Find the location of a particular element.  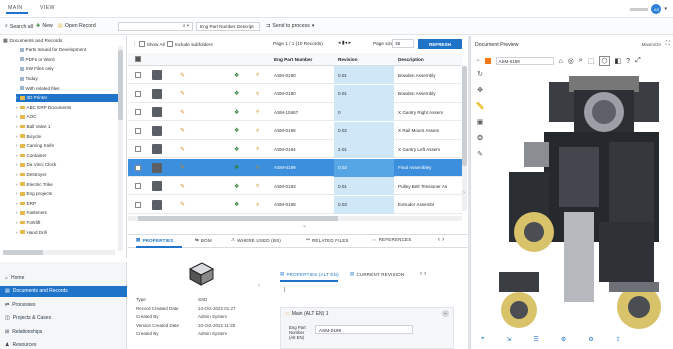

open-record-button: ▤ Open Record is located at coordinates (77, 26).